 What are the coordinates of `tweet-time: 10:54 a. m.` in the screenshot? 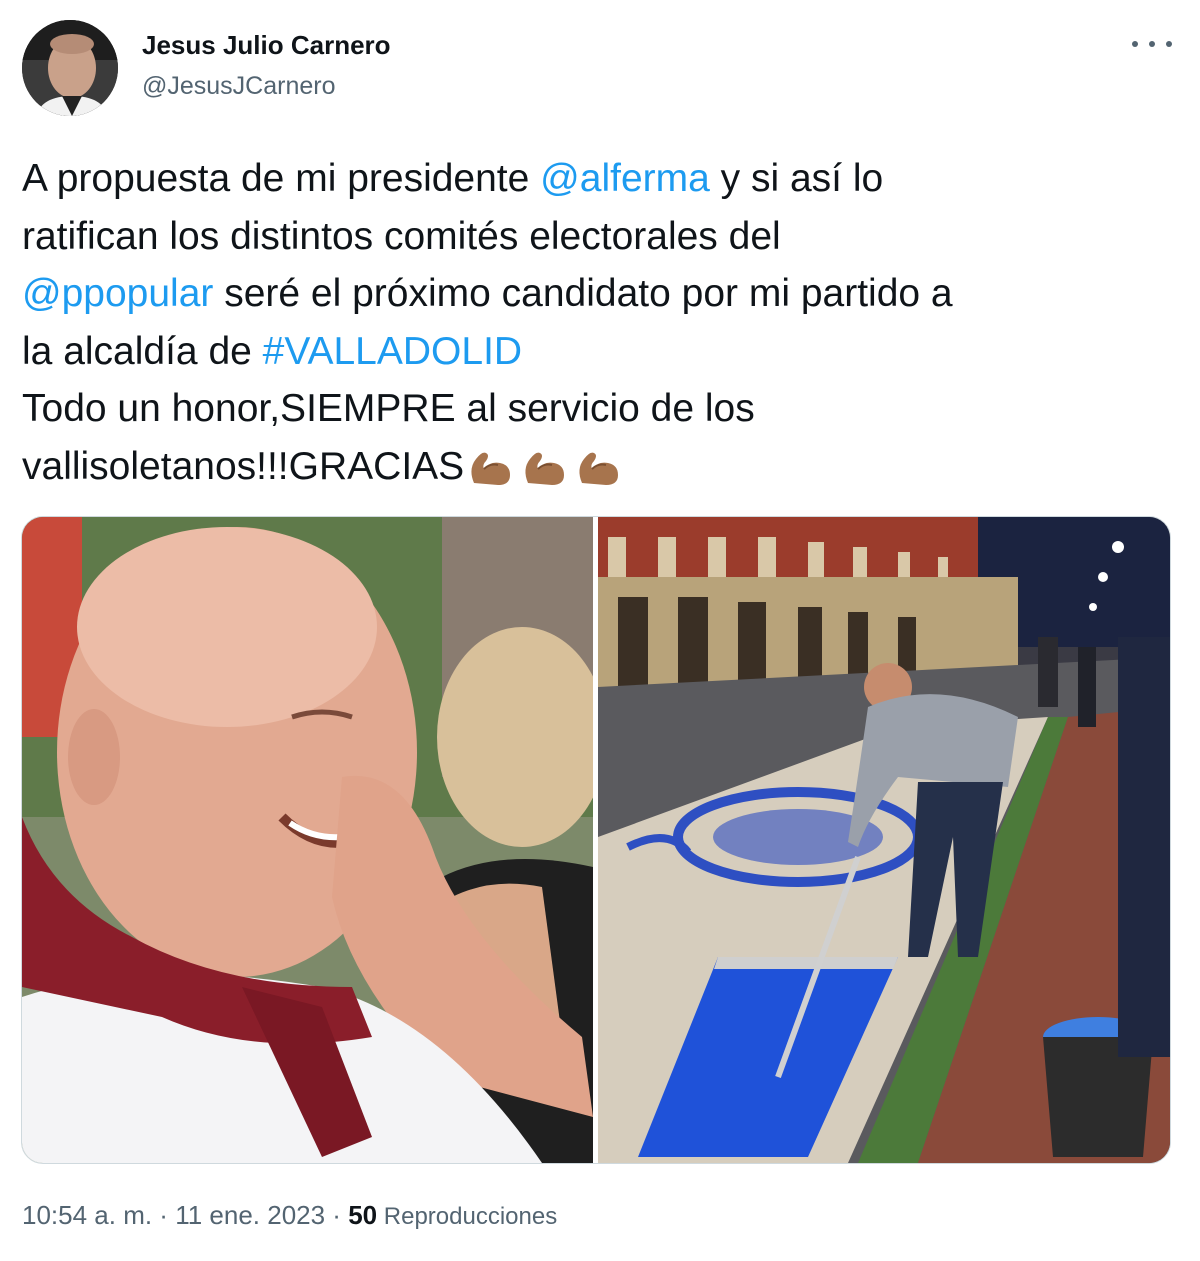 It's located at (87, 1215).